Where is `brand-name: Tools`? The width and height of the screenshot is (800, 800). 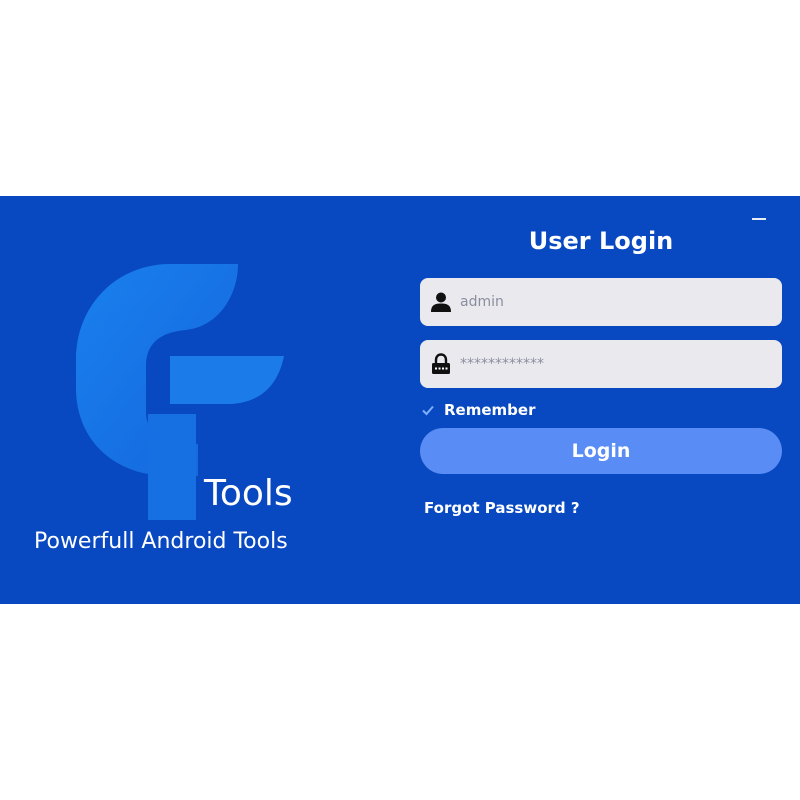
brand-name: Tools is located at coordinates (248, 493).